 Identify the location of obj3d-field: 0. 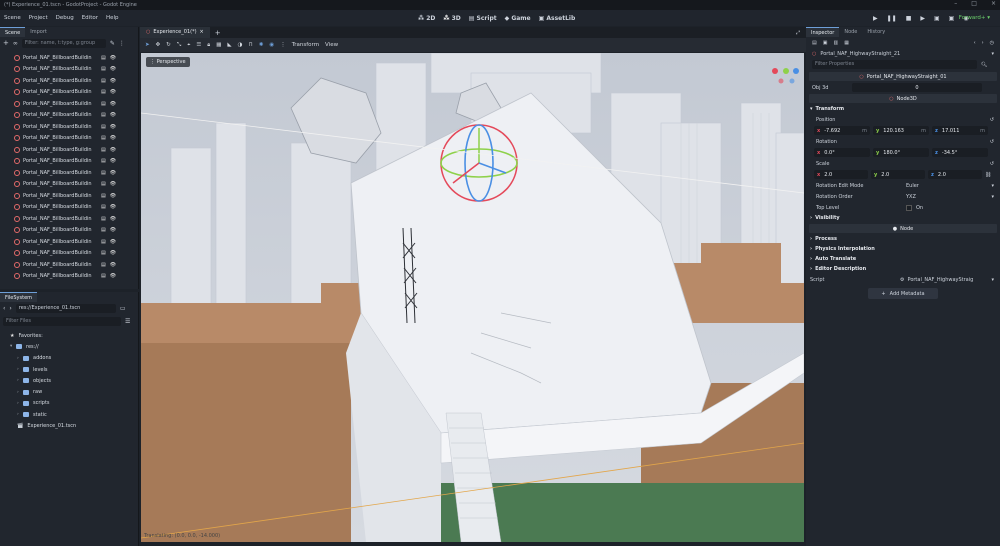
(917, 87).